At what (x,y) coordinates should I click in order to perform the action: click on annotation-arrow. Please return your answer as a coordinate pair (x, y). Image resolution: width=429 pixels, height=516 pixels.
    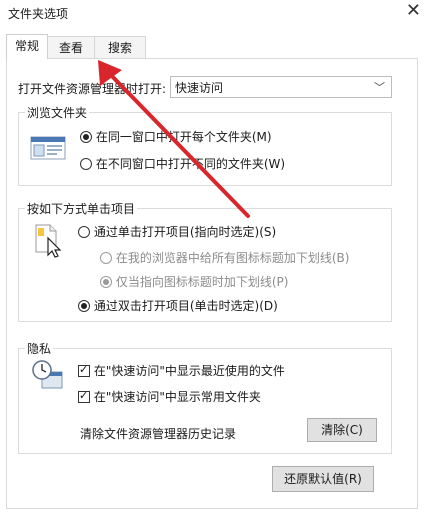
    Looking at the image, I should click on (174, 139).